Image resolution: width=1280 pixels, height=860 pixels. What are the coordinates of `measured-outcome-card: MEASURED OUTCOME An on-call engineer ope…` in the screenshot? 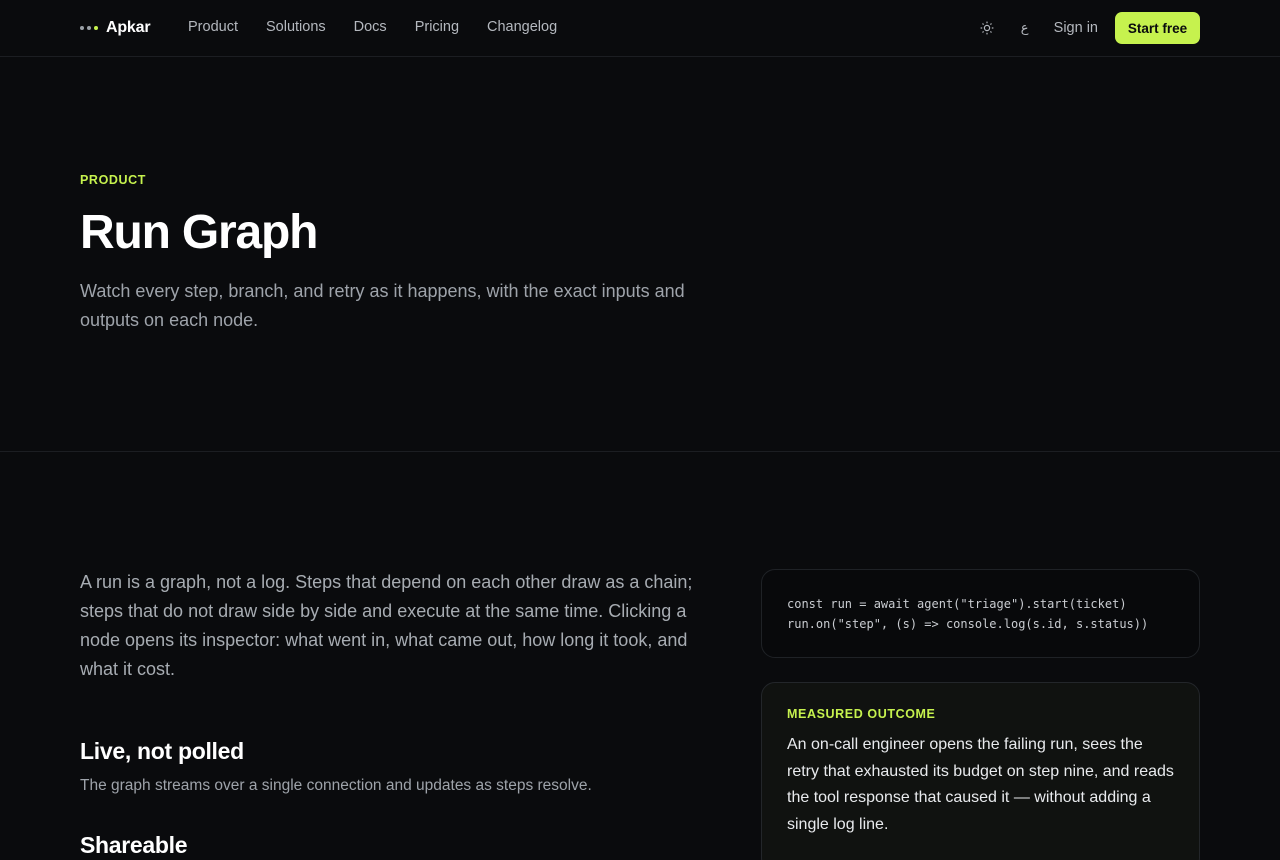 It's located at (980, 771).